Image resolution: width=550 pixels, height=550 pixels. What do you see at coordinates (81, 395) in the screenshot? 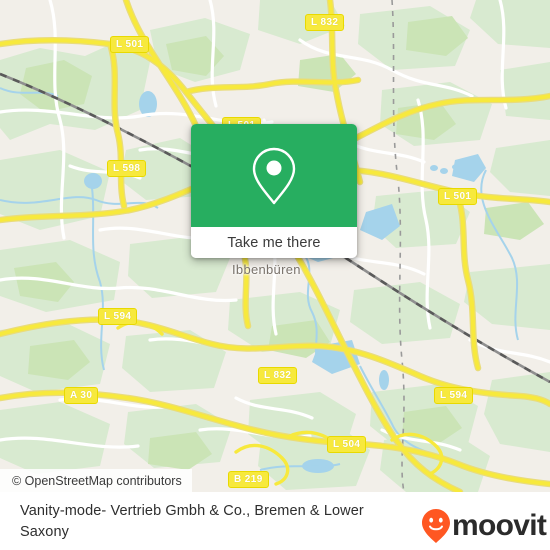
I see `road-shield: A 30` at bounding box center [81, 395].